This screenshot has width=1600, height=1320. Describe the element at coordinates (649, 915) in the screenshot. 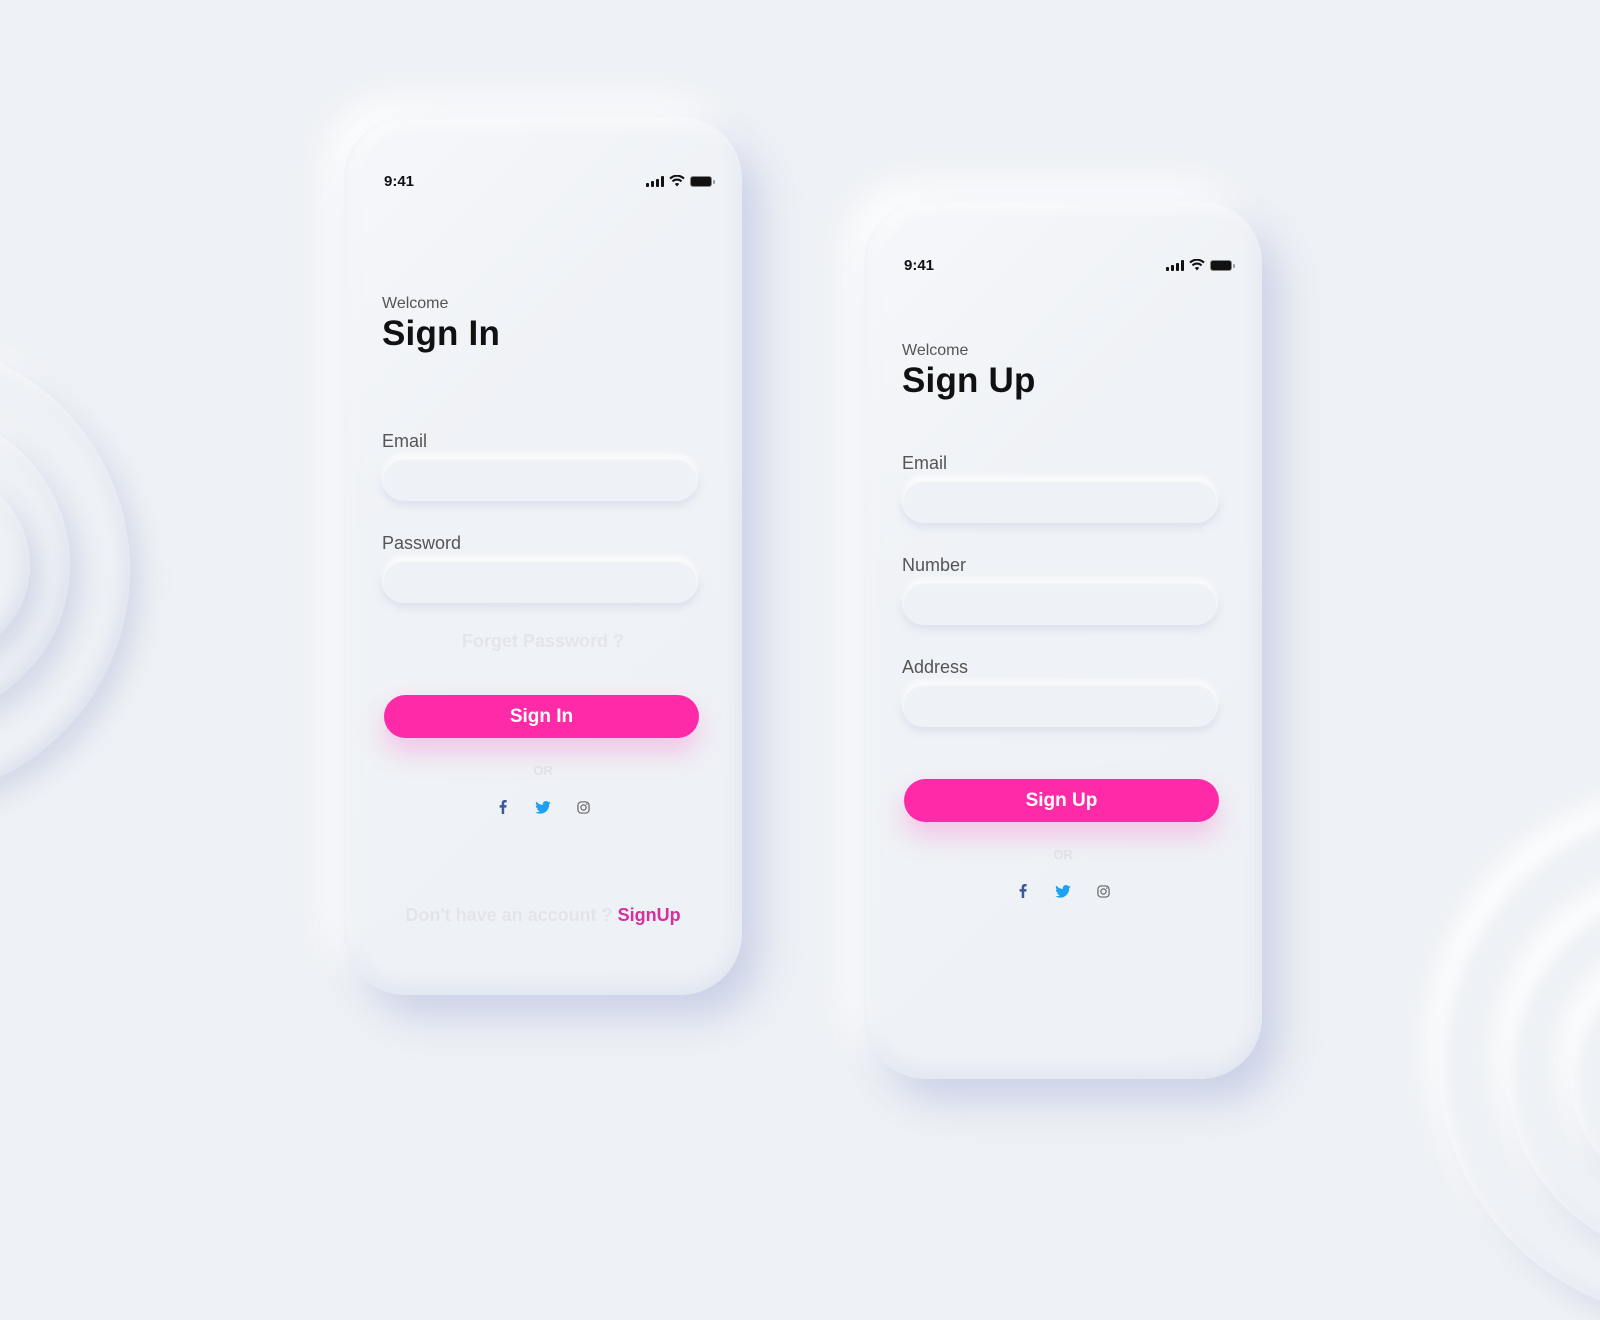

I see `signup-link: SignUp` at that location.